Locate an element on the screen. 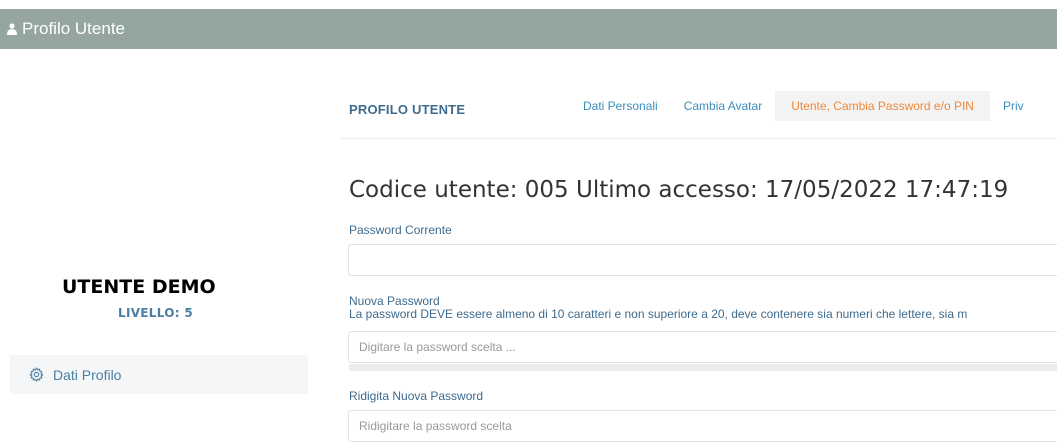  user-level: LIVELLO: 5 is located at coordinates (155, 313).